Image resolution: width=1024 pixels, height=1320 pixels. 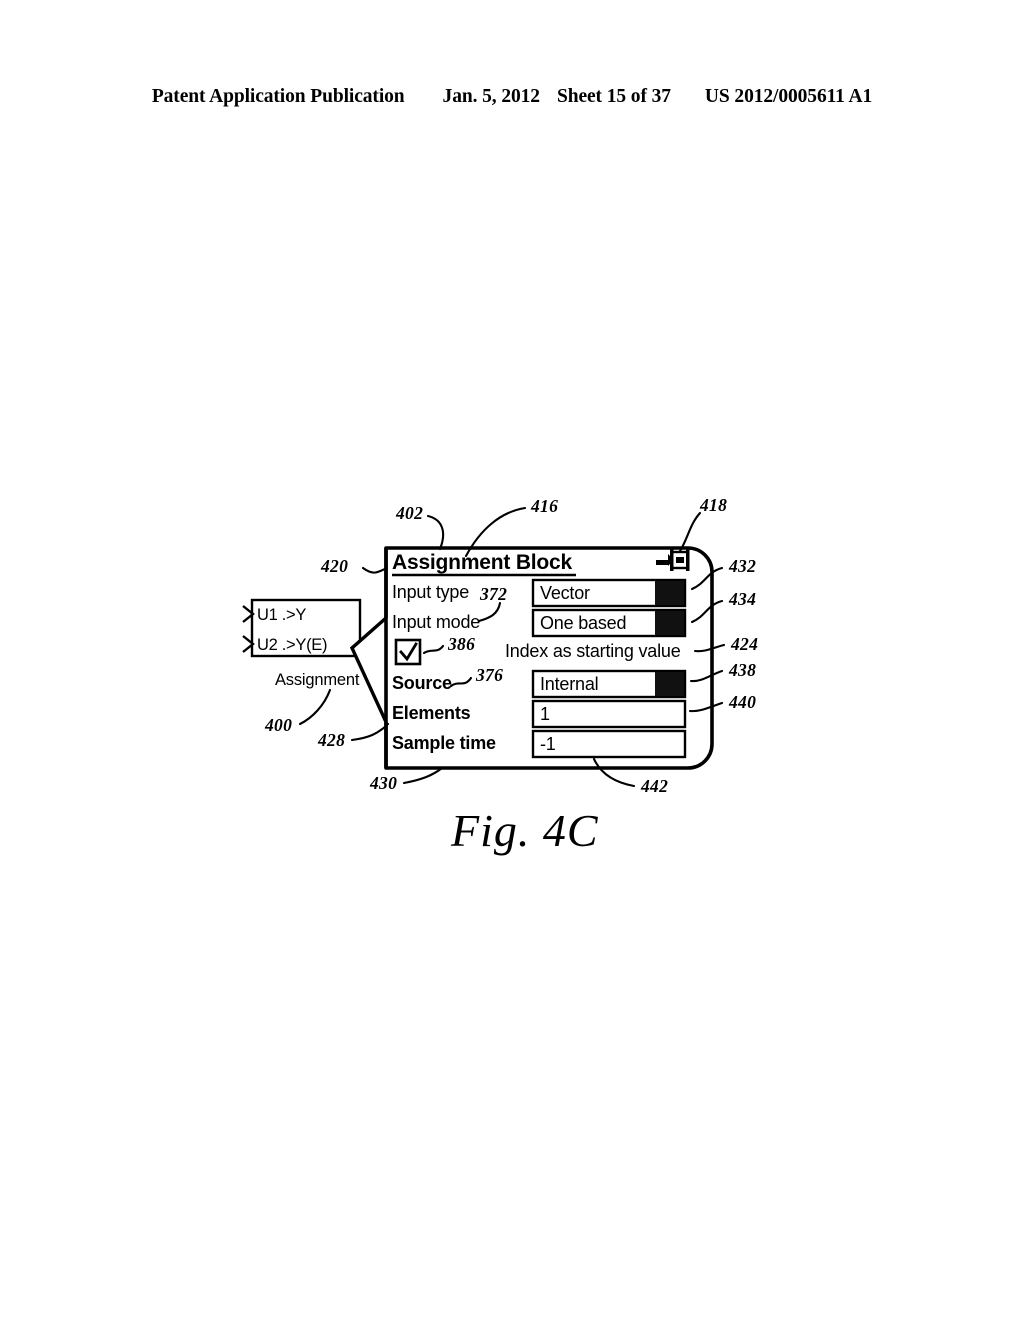 I want to click on dialog-title: Assignment Block, so click(x=482, y=562).